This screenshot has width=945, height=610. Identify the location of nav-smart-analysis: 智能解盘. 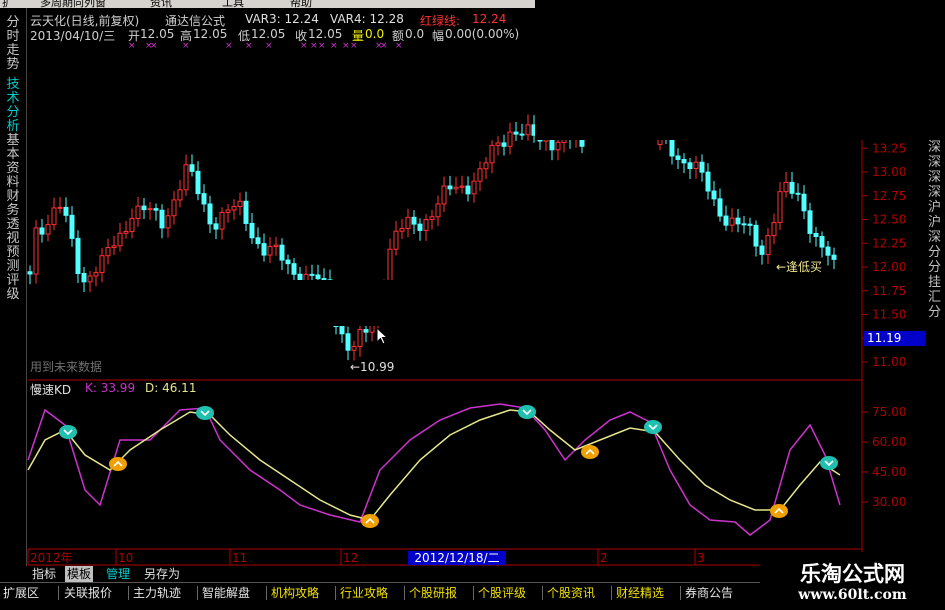
(226, 593).